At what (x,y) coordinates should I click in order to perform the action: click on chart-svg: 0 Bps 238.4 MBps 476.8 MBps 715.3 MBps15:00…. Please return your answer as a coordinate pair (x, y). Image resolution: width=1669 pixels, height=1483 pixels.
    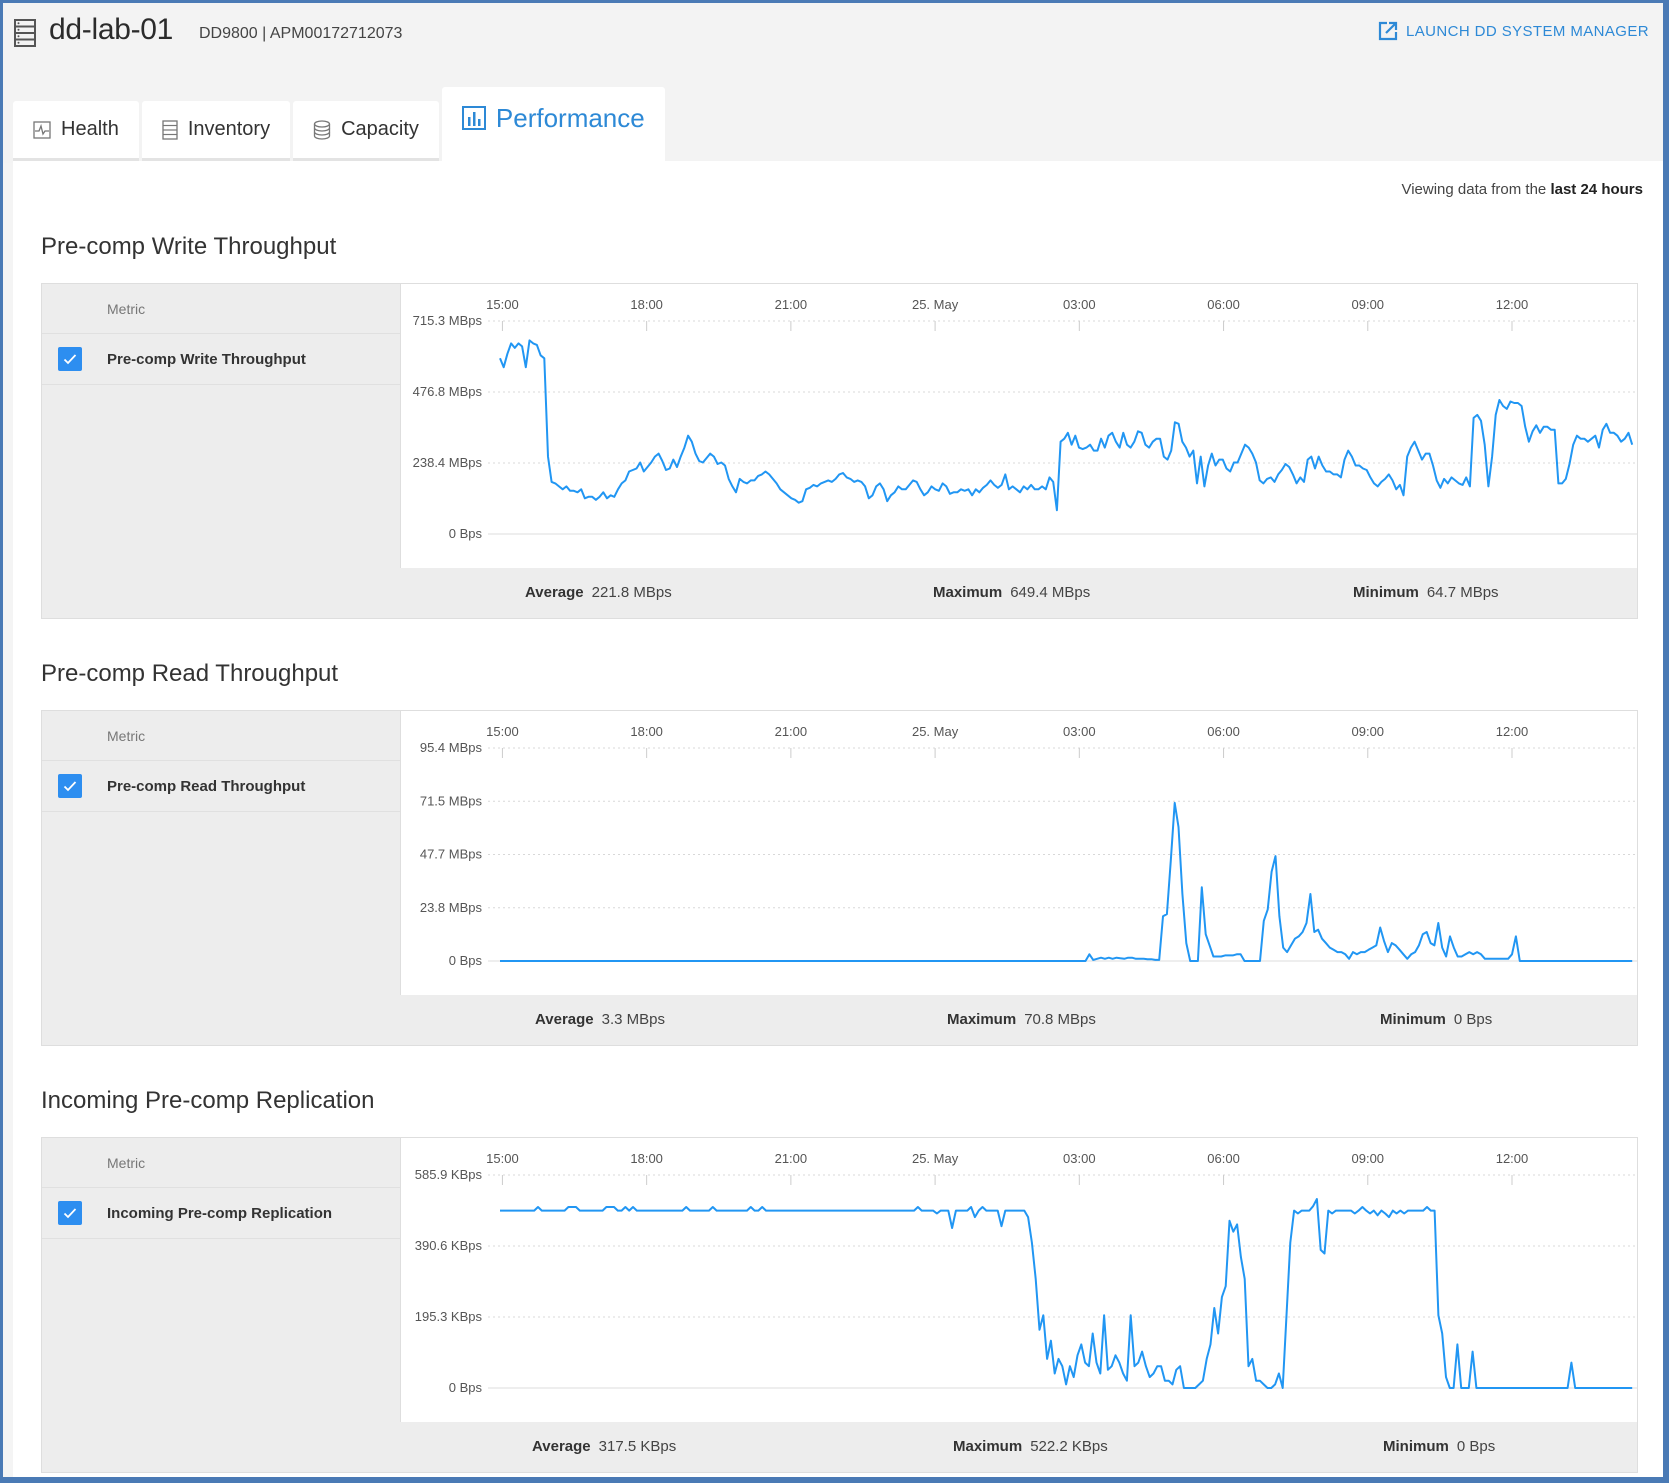
    Looking at the image, I should click on (1025, 419).